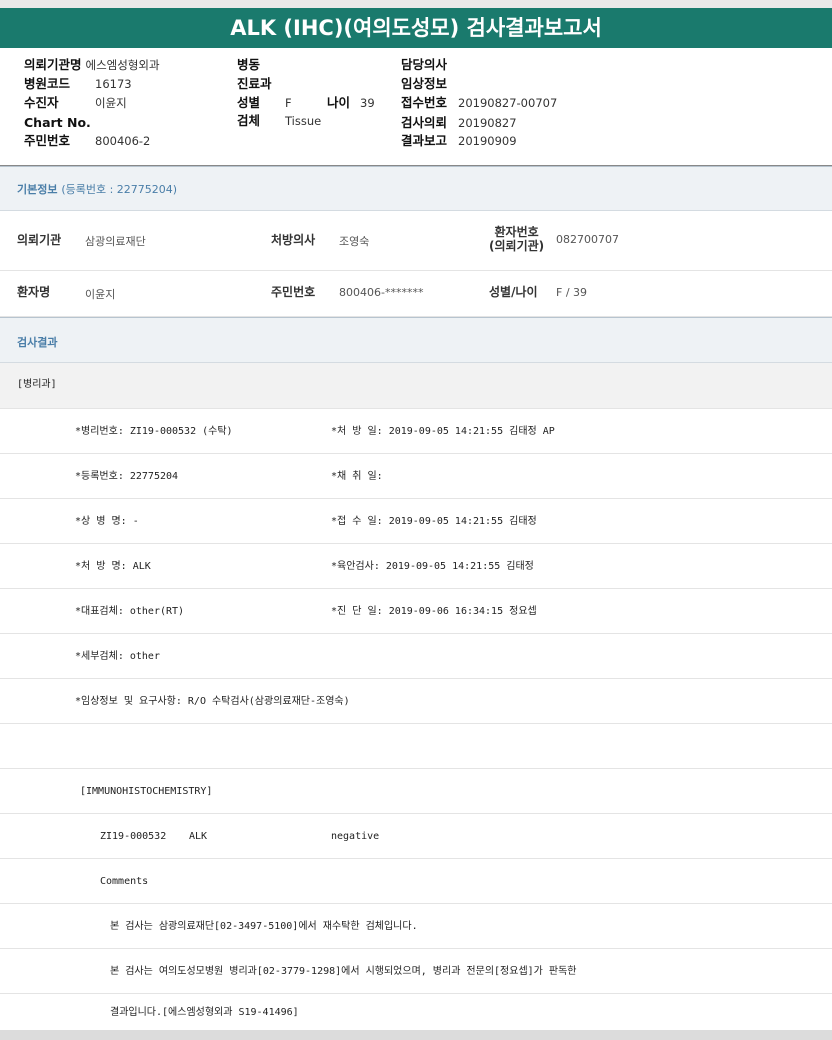  Describe the element at coordinates (87, 141) in the screenshot. I see `header-rrn: 주민번호 800406-2` at that location.